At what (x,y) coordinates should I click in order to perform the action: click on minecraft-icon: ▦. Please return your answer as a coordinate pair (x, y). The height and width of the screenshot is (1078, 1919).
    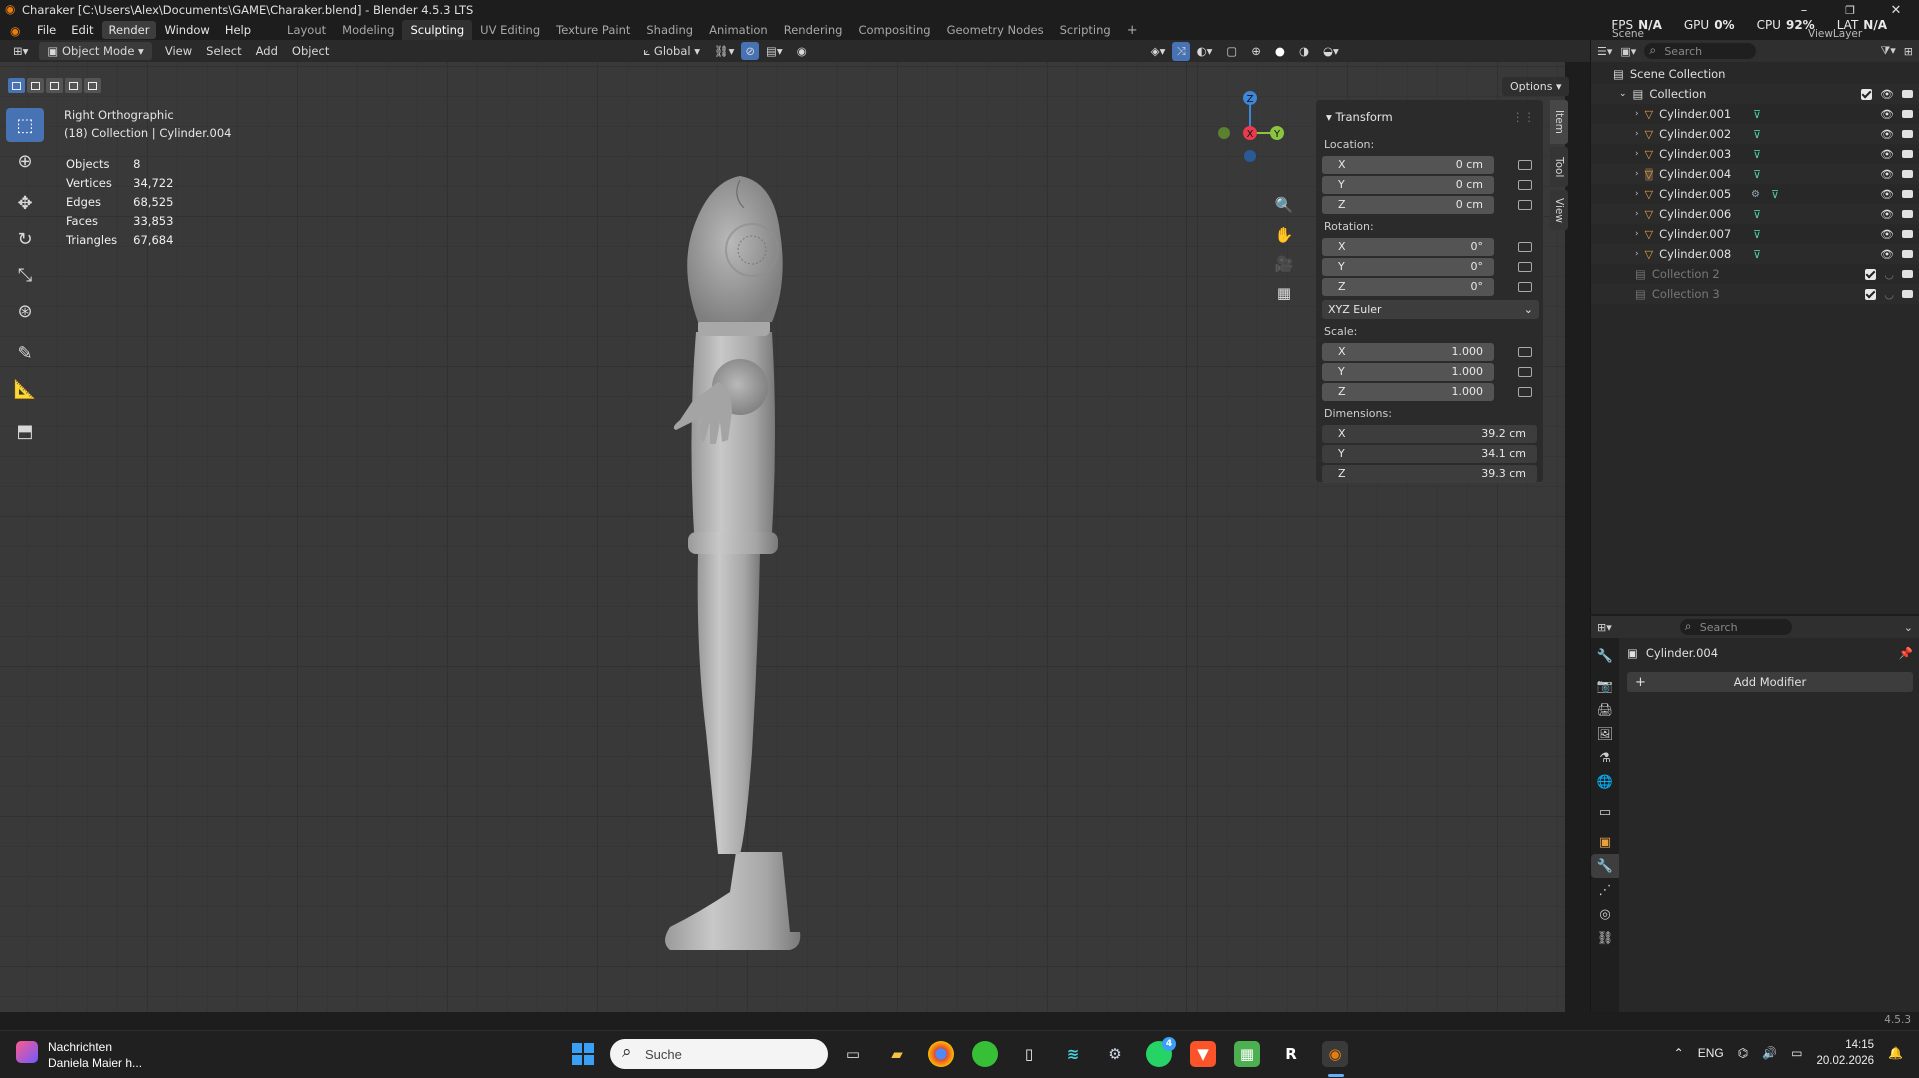
    Looking at the image, I should click on (1247, 1054).